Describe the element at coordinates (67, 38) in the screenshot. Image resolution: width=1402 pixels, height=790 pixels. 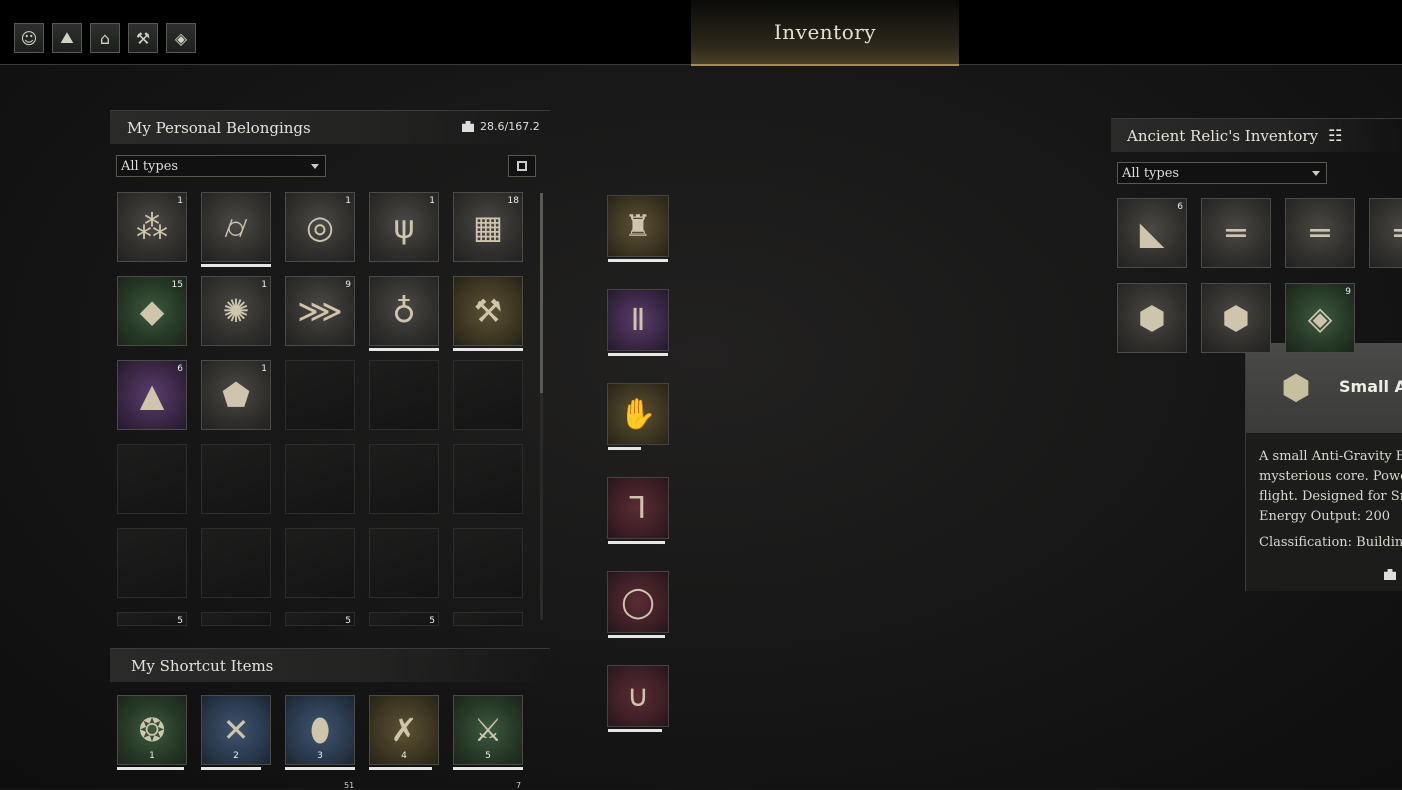
I see `map-icon: ⛰` at that location.